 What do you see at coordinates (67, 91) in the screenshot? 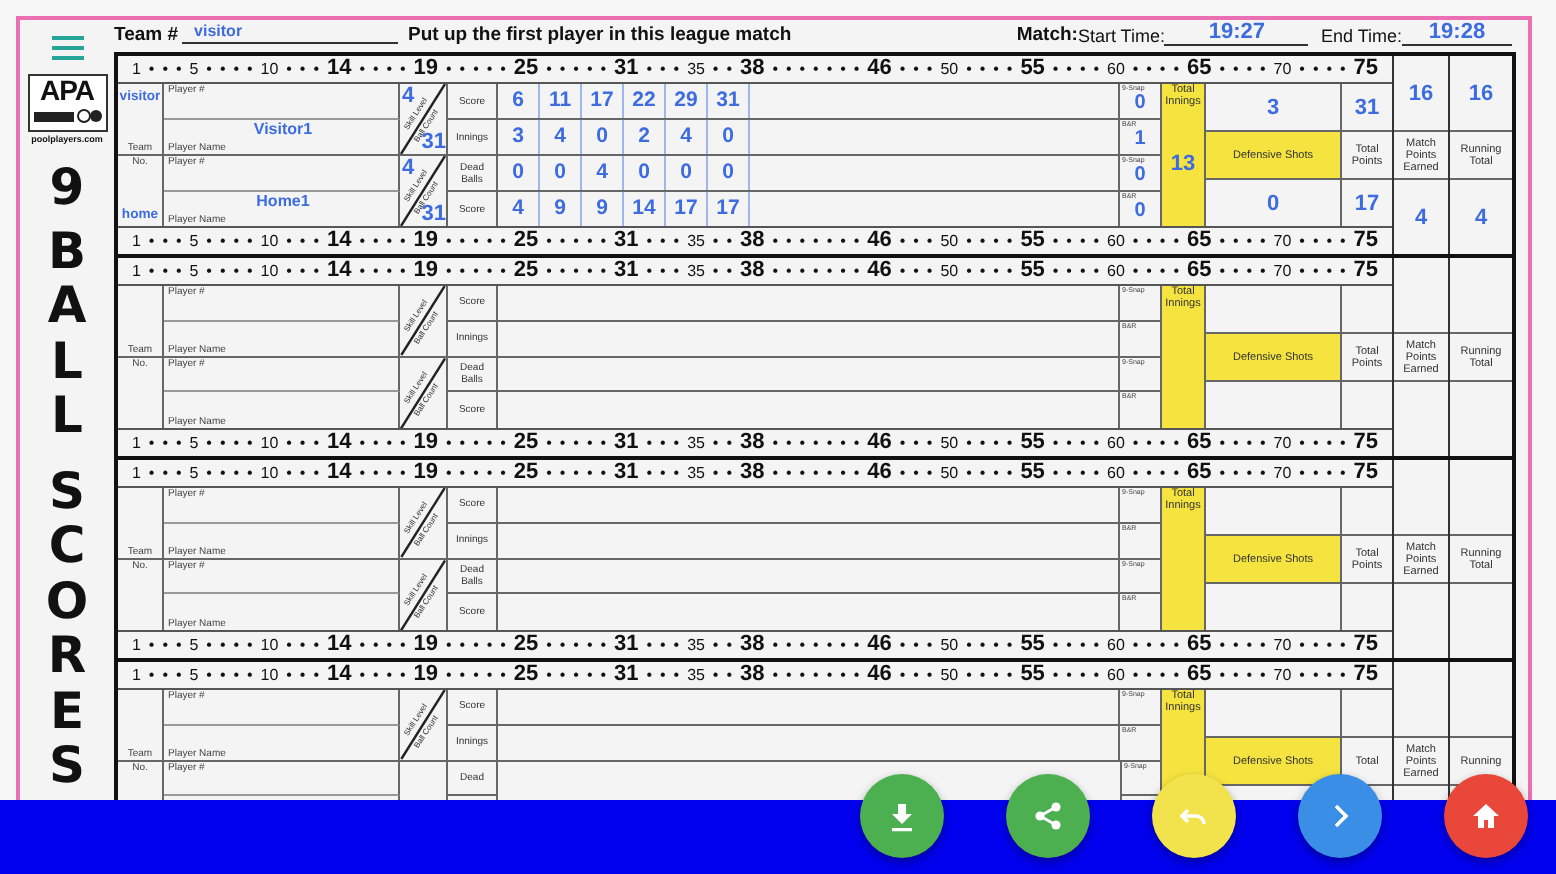
I see `logo-text: APA` at bounding box center [67, 91].